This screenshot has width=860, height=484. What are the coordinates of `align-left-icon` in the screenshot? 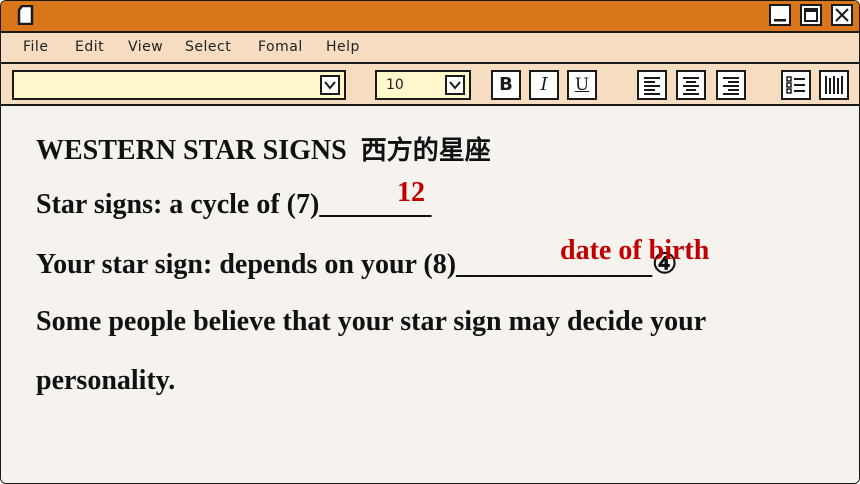 It's located at (652, 86).